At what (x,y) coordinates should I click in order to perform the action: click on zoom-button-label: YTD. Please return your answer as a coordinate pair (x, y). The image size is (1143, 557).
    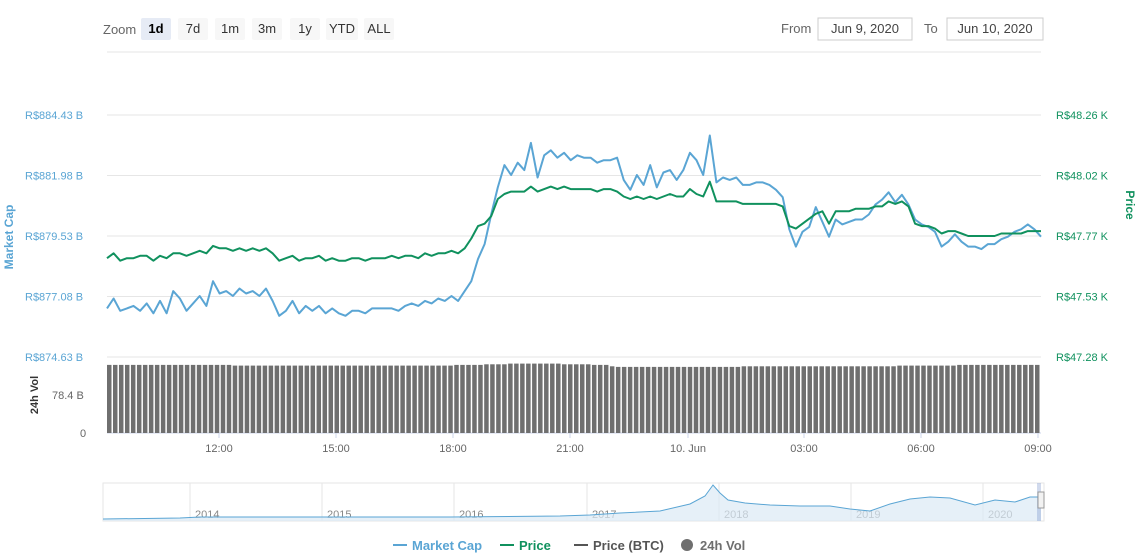
    Looking at the image, I should click on (342, 28).